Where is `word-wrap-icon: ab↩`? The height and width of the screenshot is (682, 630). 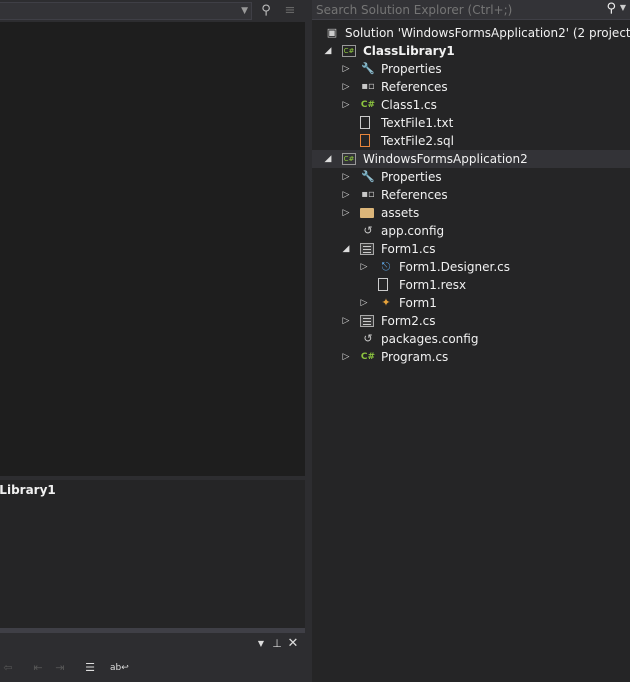 word-wrap-icon: ab↩ is located at coordinates (119, 668).